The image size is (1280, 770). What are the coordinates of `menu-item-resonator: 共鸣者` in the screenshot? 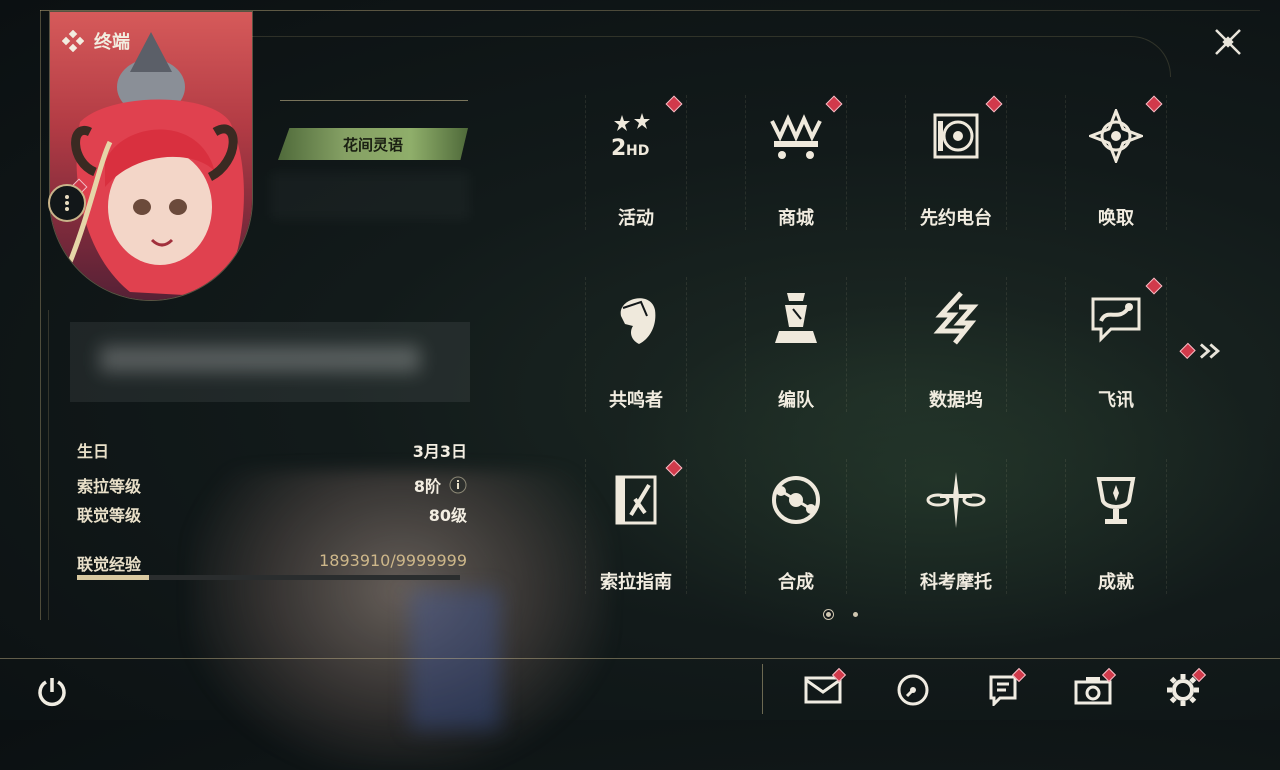 It's located at (636, 344).